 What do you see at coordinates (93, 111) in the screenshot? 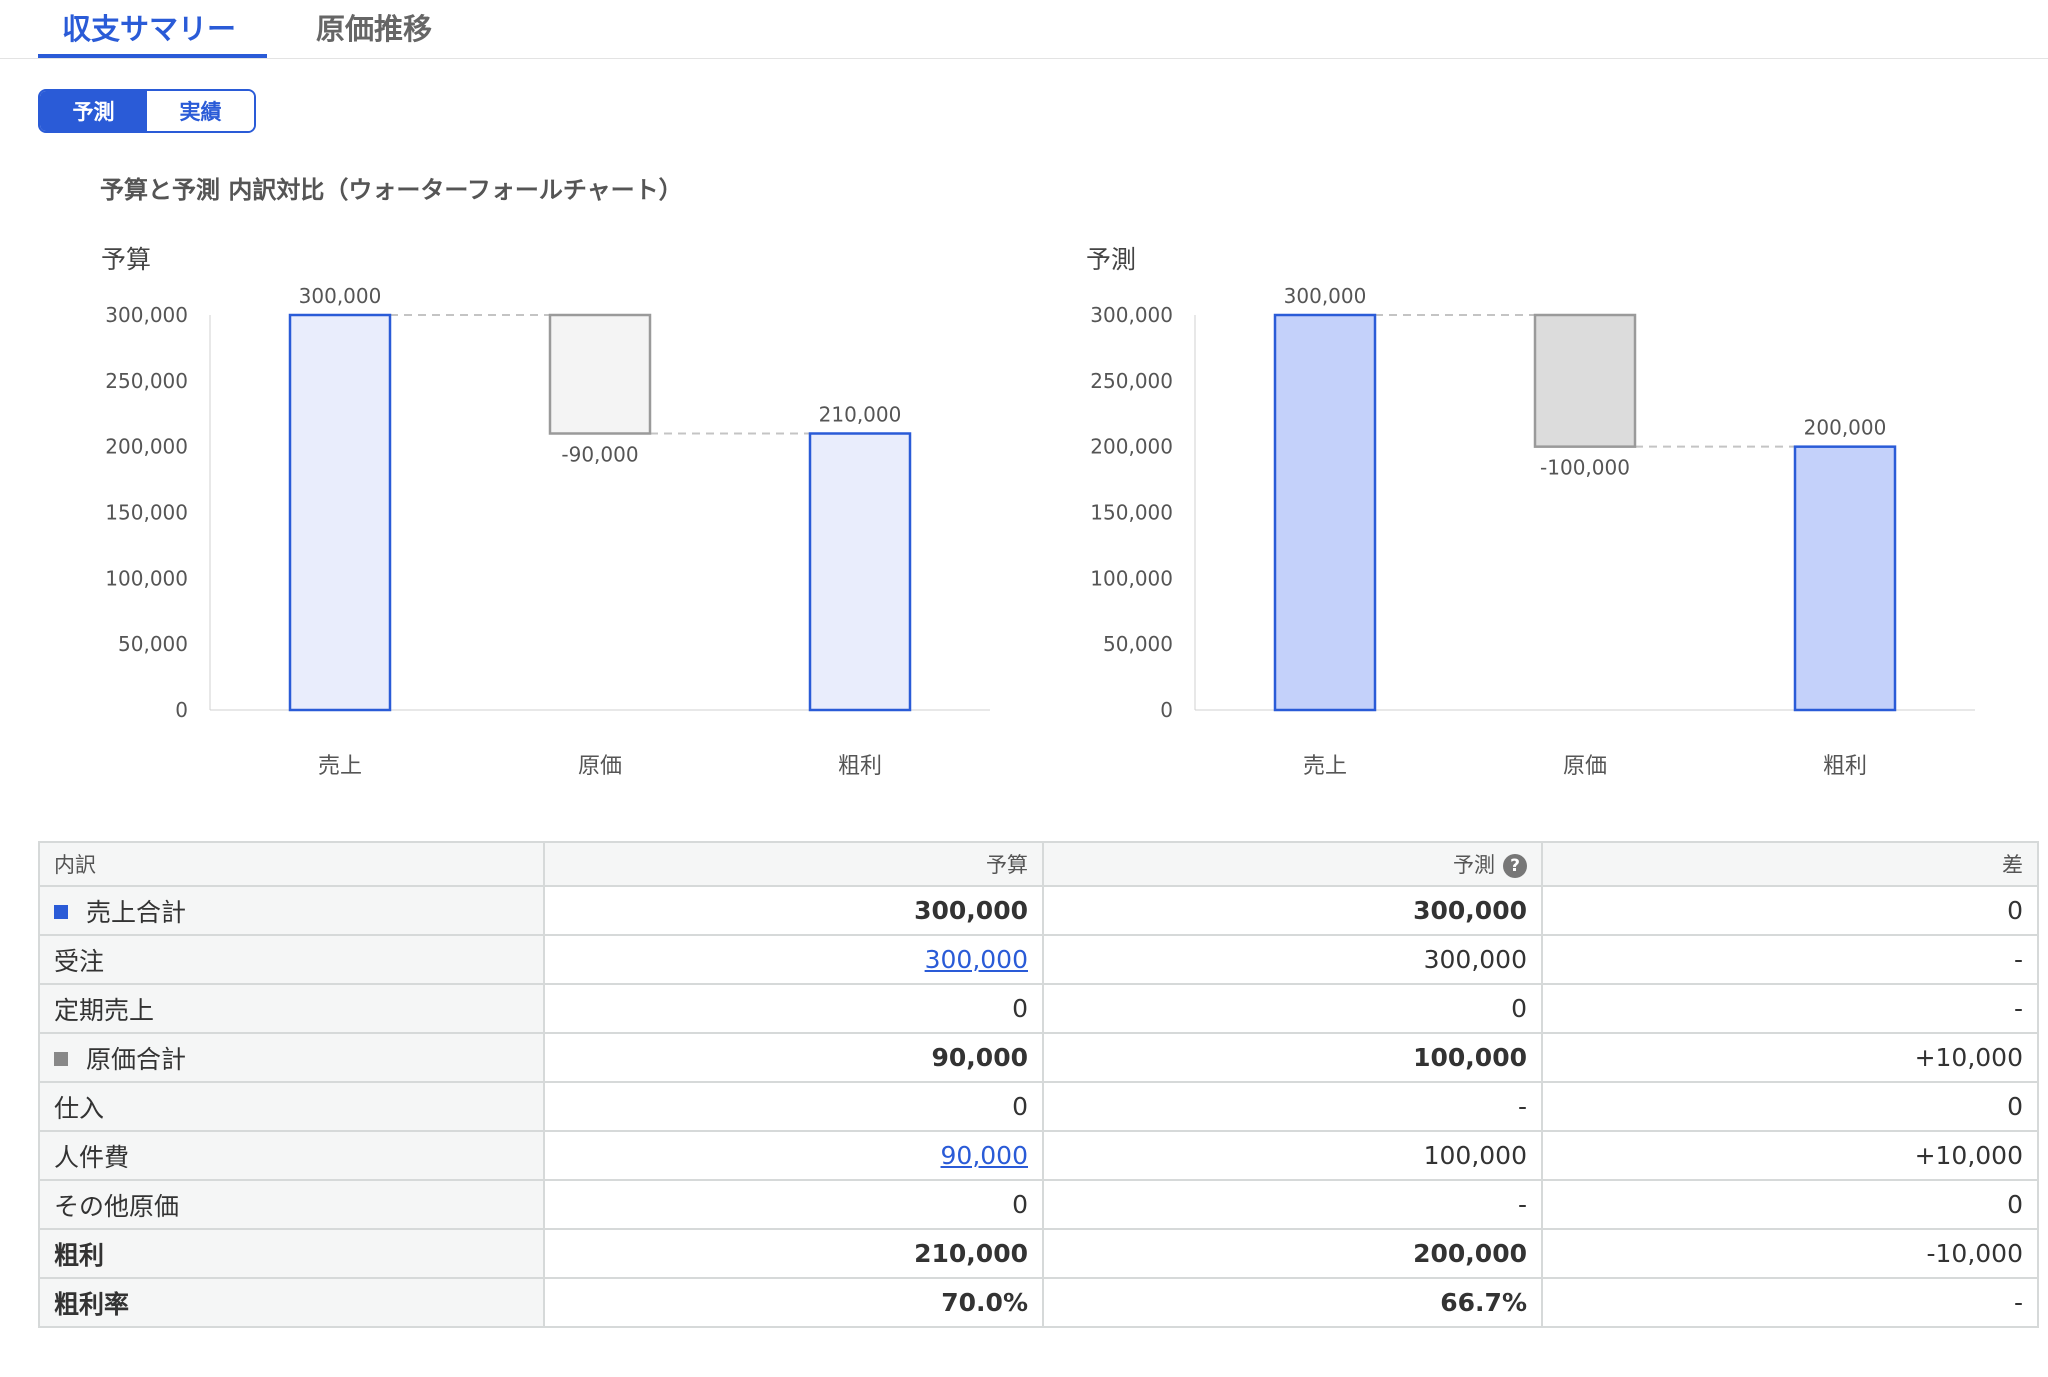
I see `toggle-forecast-button: 予測` at bounding box center [93, 111].